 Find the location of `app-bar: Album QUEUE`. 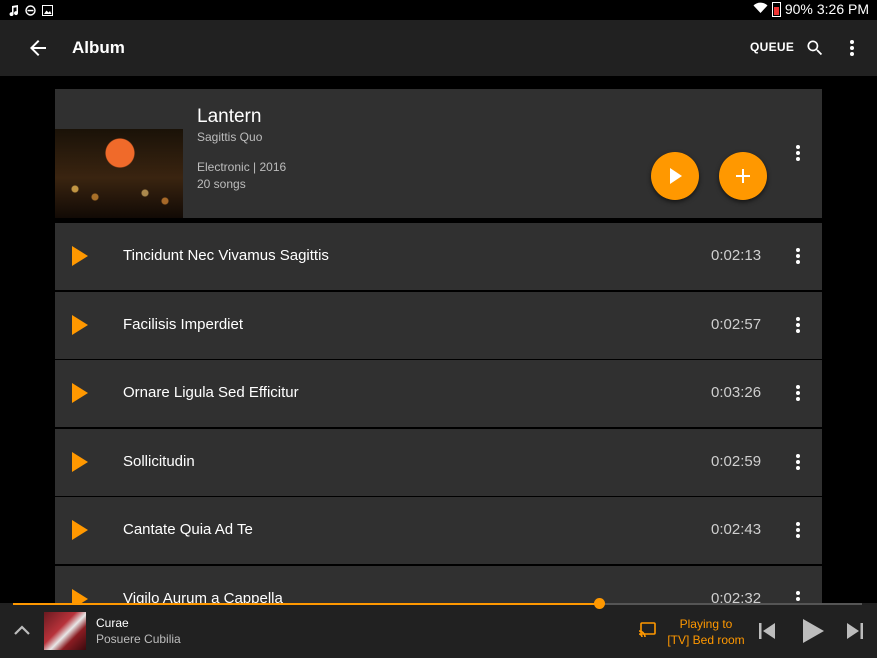

app-bar: Album QUEUE is located at coordinates (438, 48).